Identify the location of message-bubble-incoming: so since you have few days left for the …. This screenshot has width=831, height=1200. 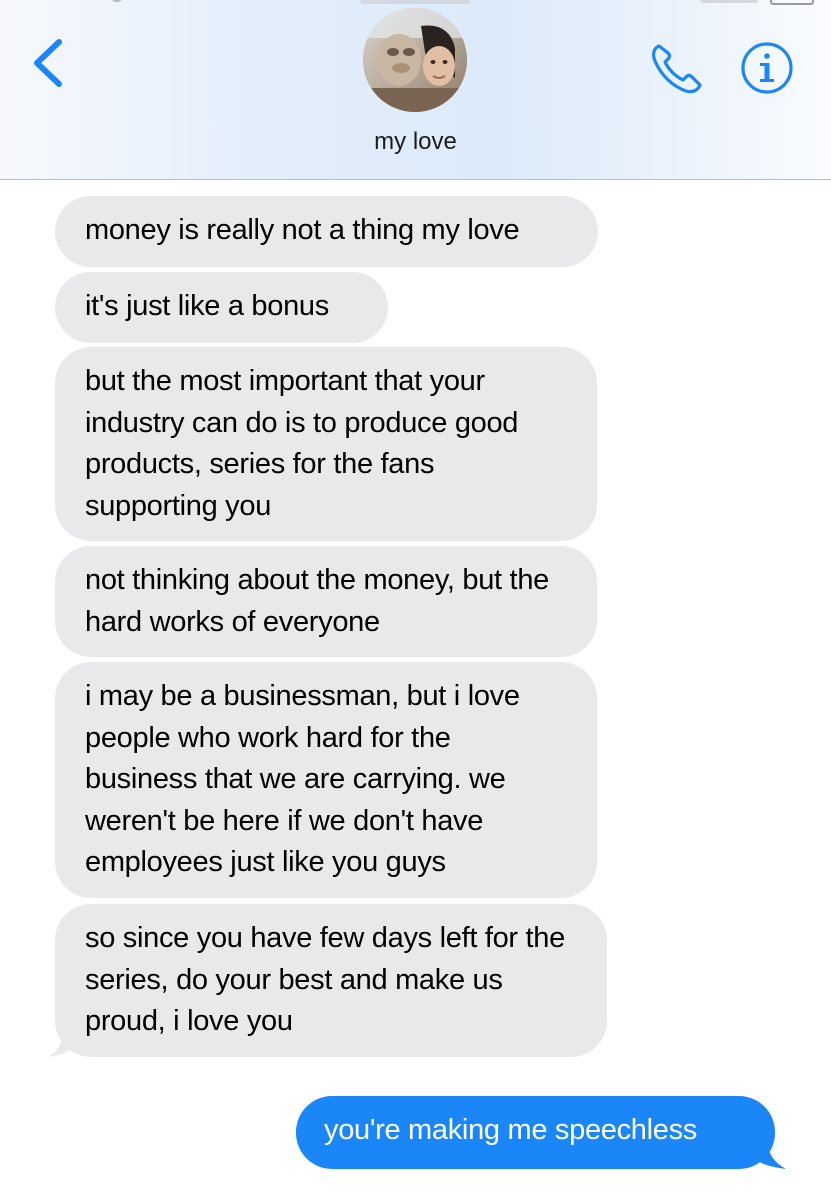
(331, 980).